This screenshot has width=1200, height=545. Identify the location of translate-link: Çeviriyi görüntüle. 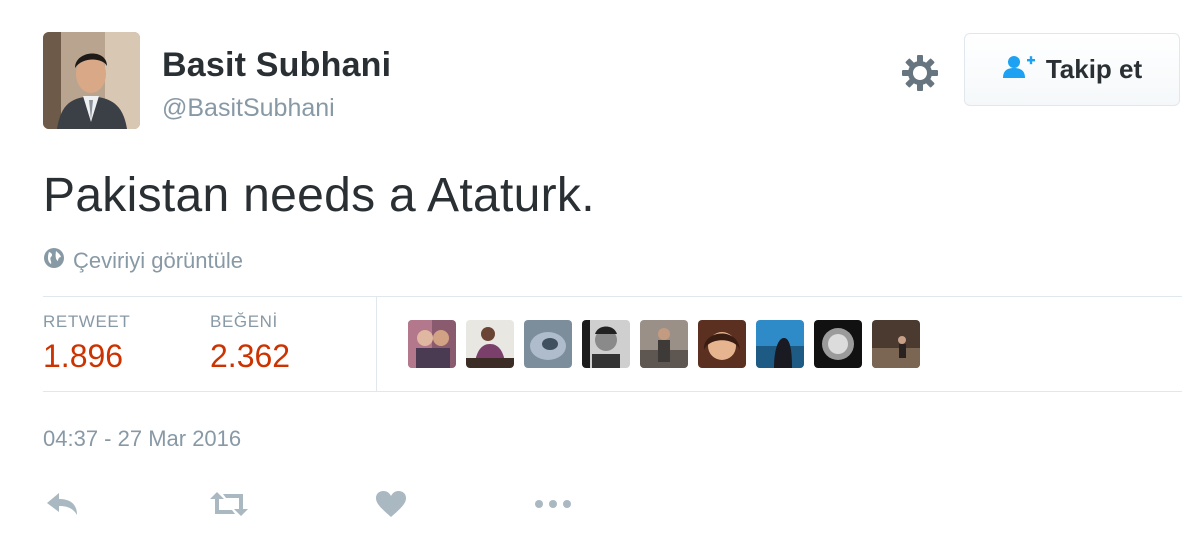
(143, 261).